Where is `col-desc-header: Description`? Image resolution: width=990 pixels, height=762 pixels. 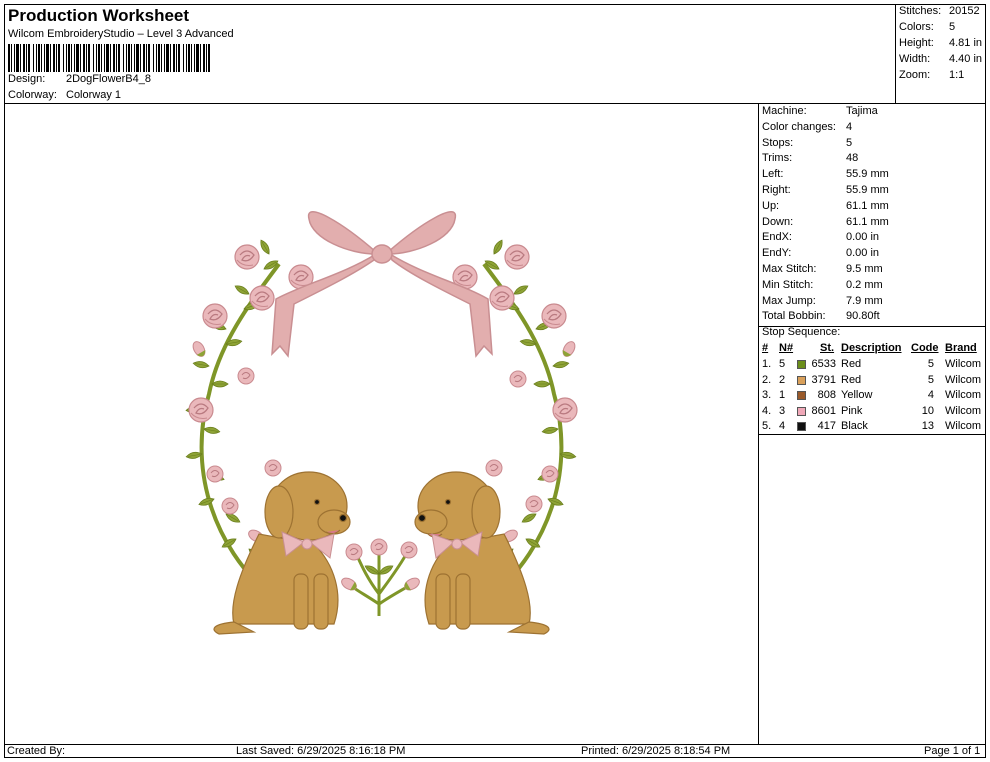 col-desc-header: Description is located at coordinates (871, 348).